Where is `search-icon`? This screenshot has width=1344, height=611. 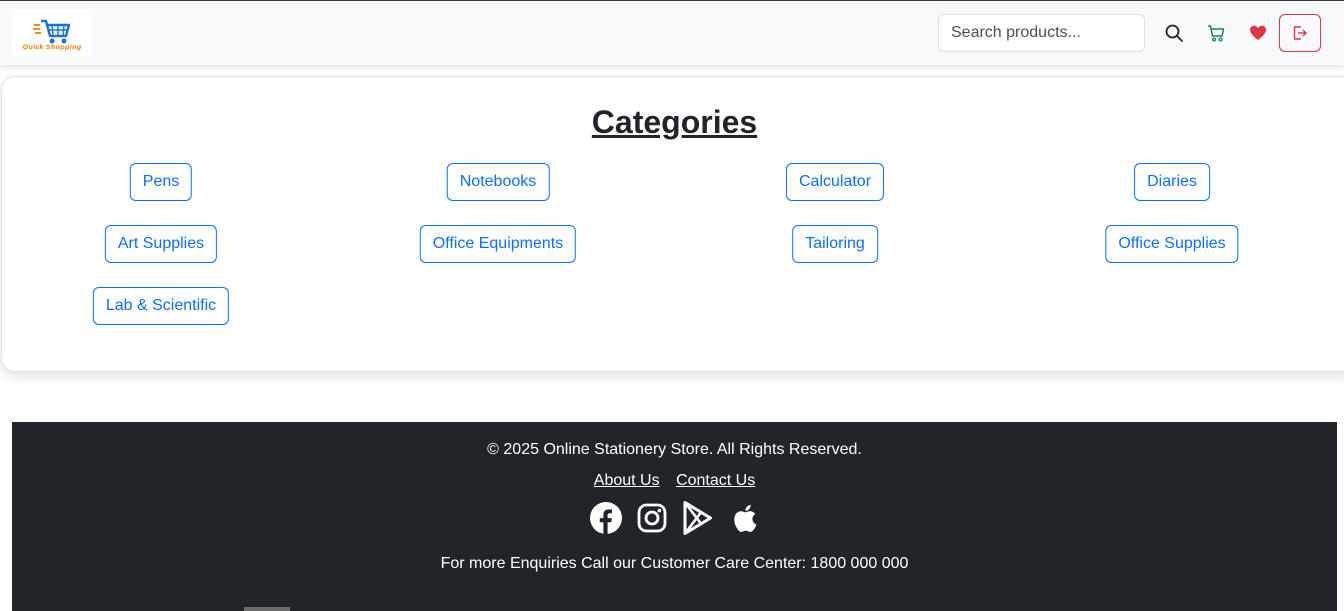 search-icon is located at coordinates (1174, 33).